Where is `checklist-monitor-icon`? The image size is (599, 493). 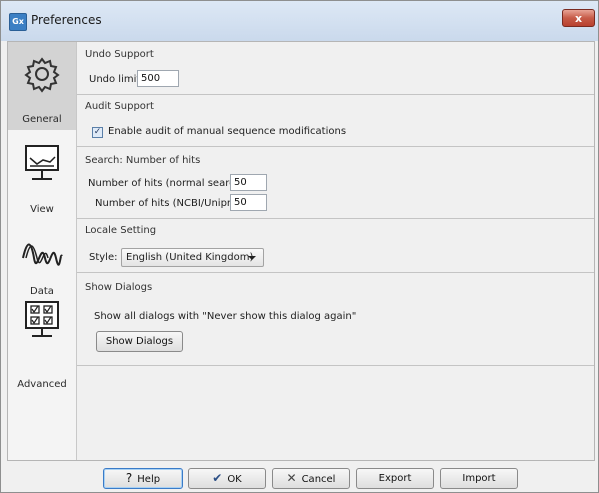 checklist-monitor-icon is located at coordinates (42, 319).